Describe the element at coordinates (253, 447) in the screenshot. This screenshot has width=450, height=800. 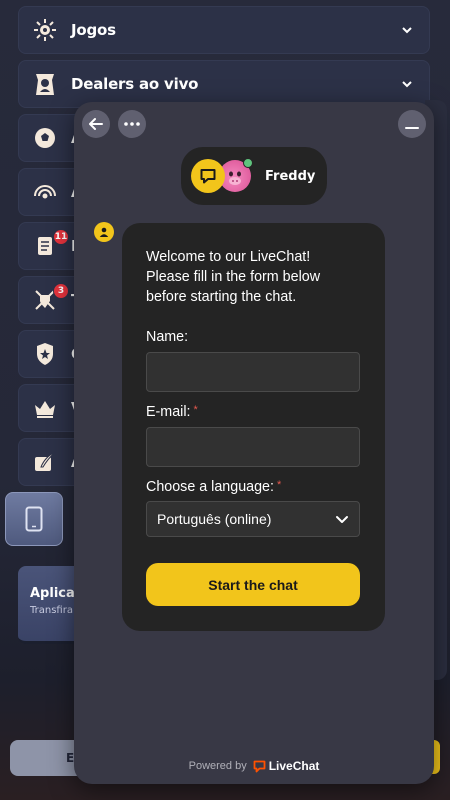
I see `email-input` at that location.